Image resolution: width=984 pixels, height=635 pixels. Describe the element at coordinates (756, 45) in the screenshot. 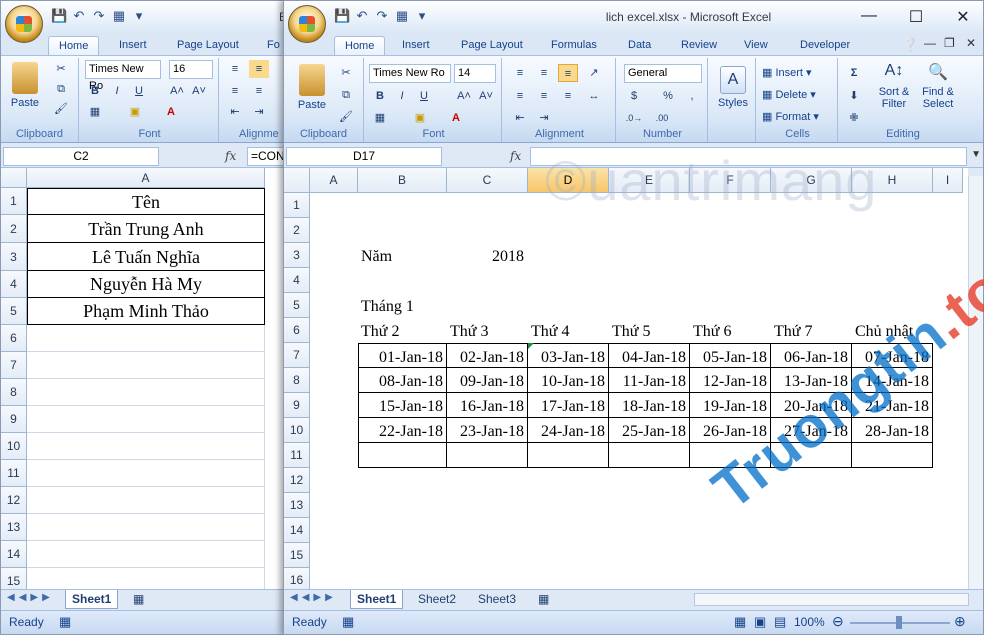

I see `tab-view: View` at that location.